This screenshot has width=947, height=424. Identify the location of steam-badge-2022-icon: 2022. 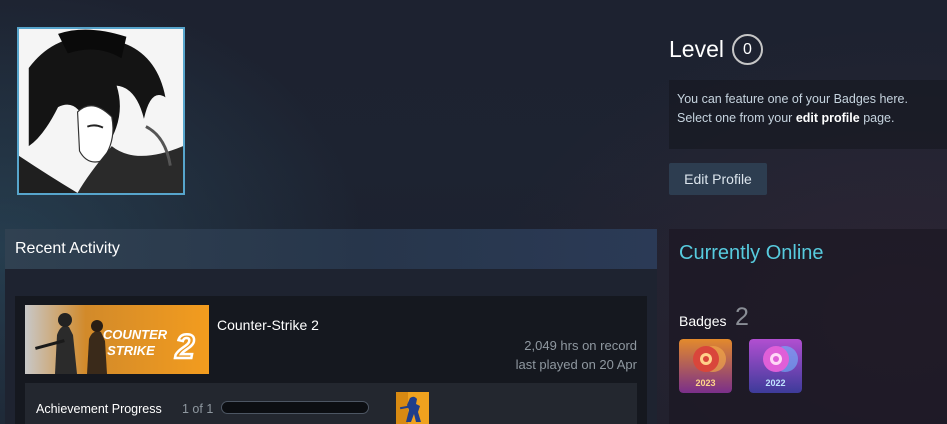
(775, 366).